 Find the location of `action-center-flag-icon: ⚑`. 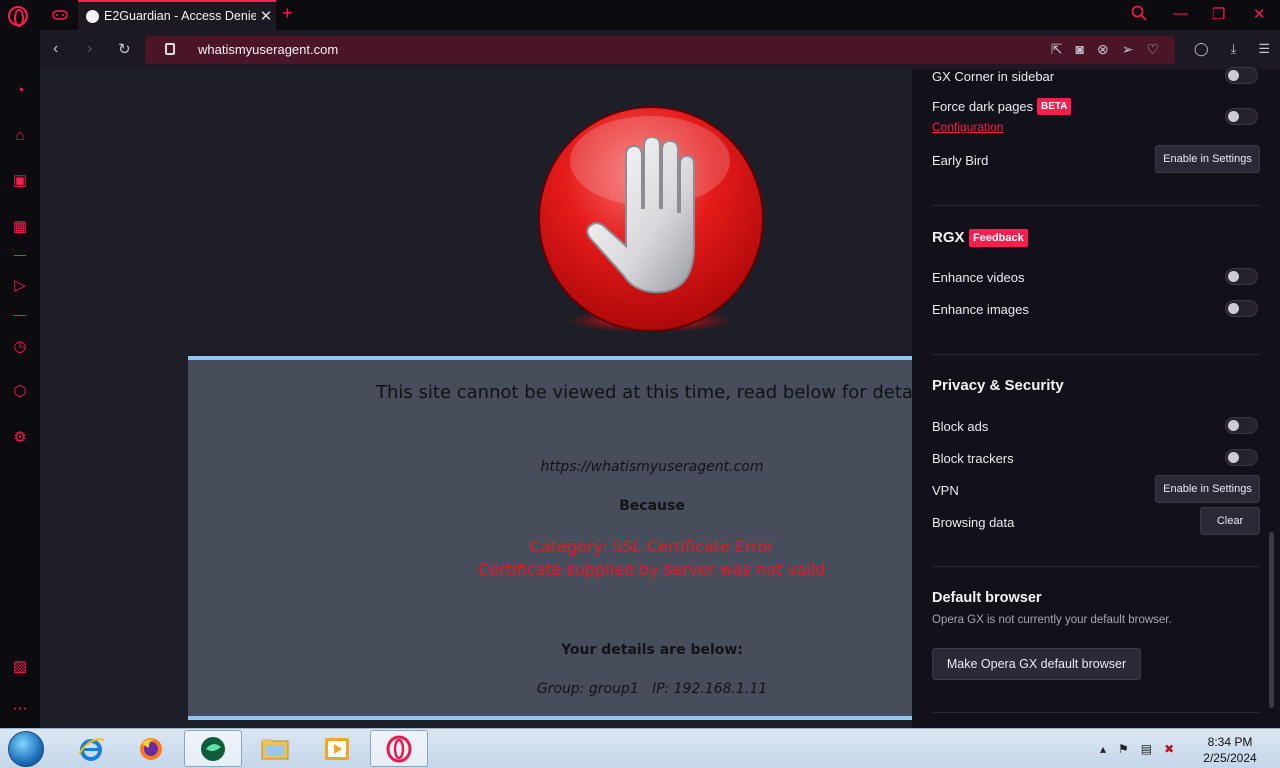

action-center-flag-icon: ⚑ is located at coordinates (1123, 749).